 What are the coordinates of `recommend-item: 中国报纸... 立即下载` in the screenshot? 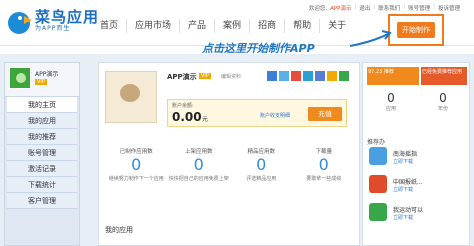 It's located at (417, 186).